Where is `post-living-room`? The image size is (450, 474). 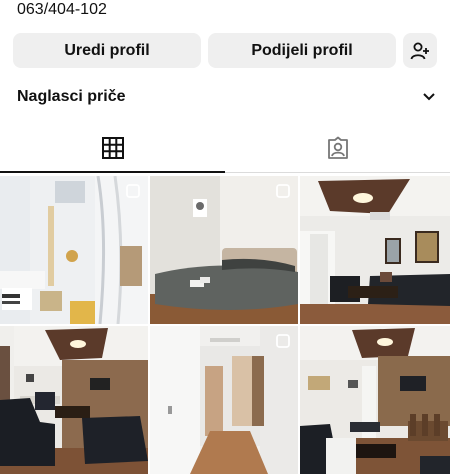
post-living-room is located at coordinates (375, 250).